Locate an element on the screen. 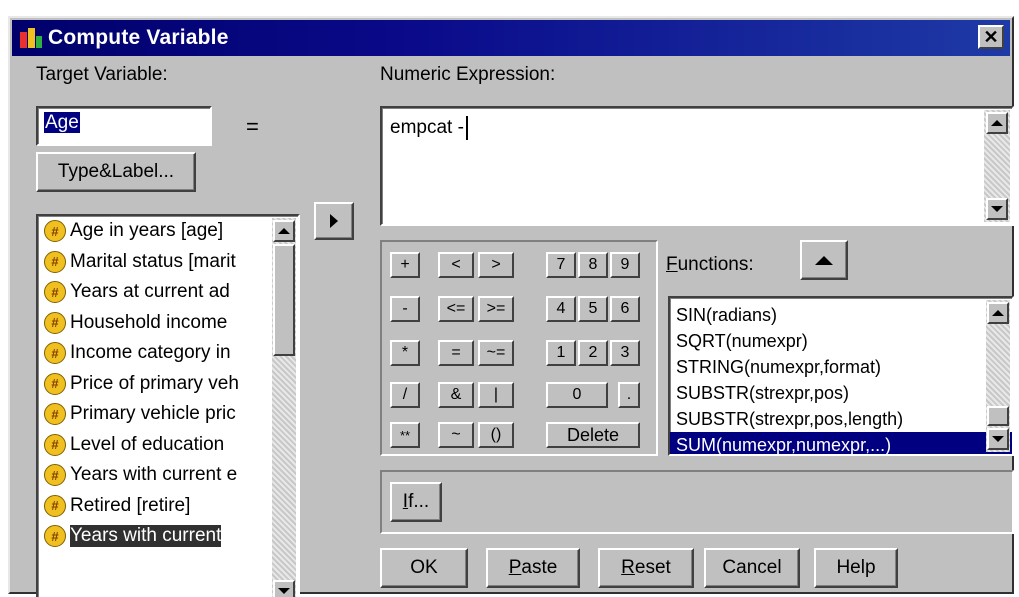 The width and height of the screenshot is (1019, 597). list-item: # Years with current is located at coordinates (168, 536).